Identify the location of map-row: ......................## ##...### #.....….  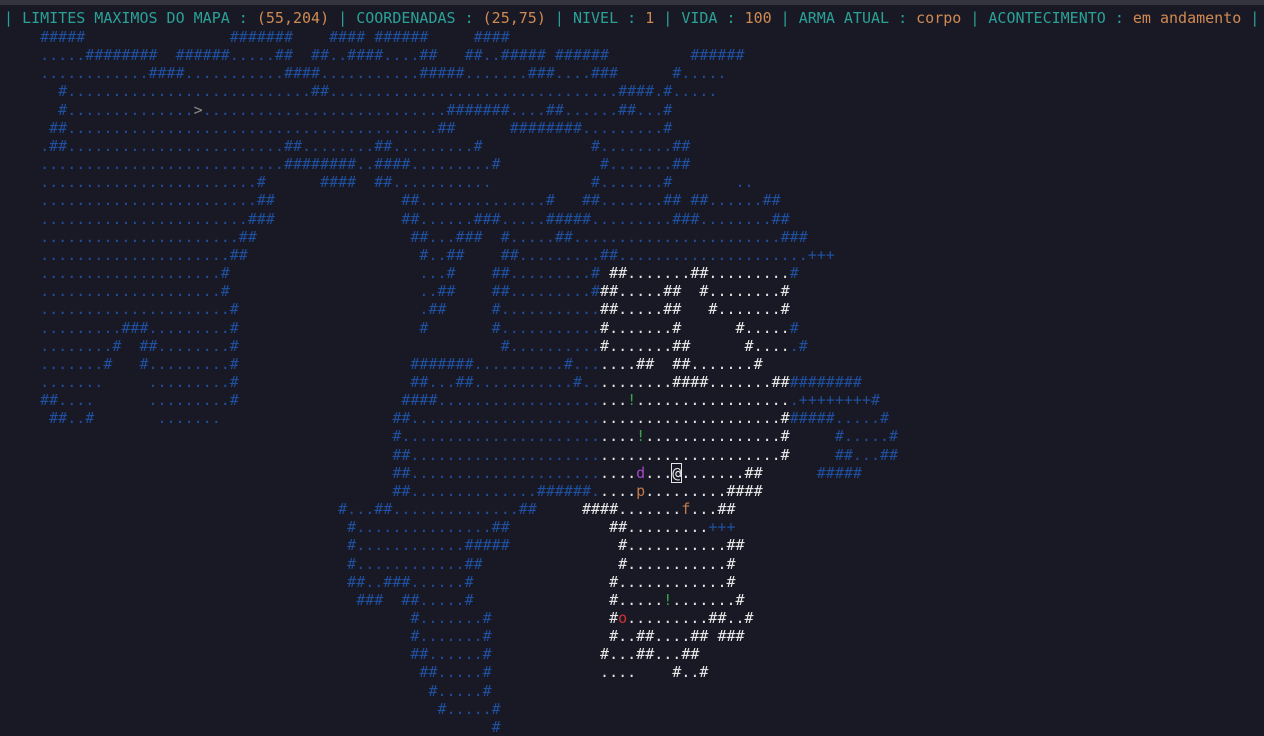
(406, 236).